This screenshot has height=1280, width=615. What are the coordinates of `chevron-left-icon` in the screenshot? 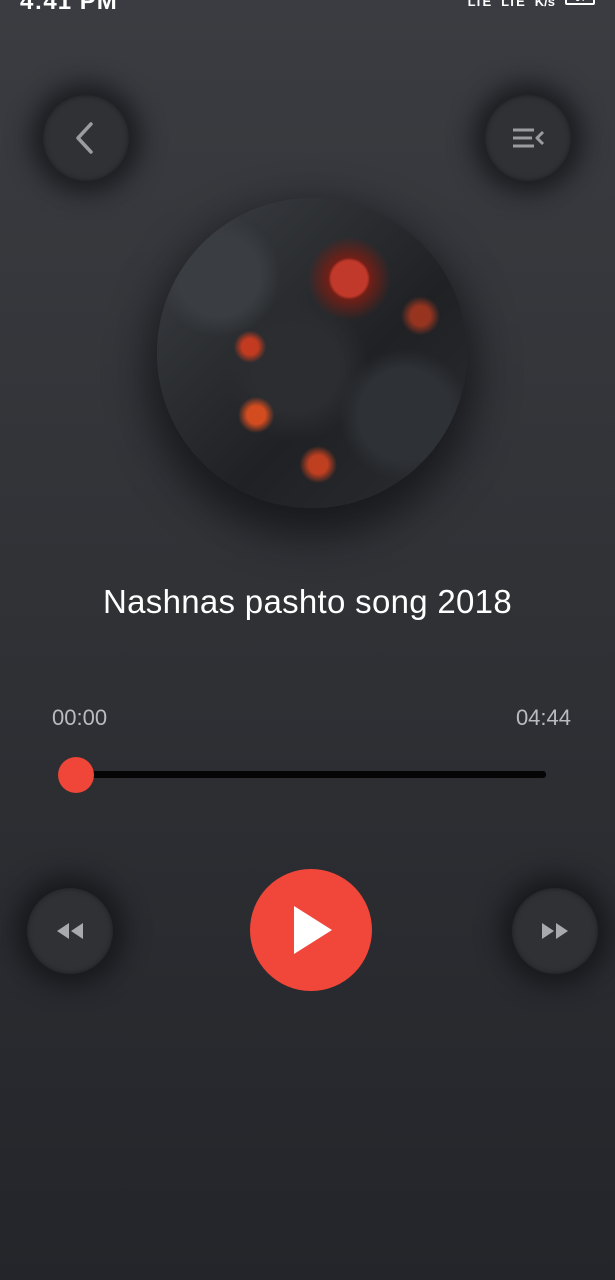 It's located at (84, 138).